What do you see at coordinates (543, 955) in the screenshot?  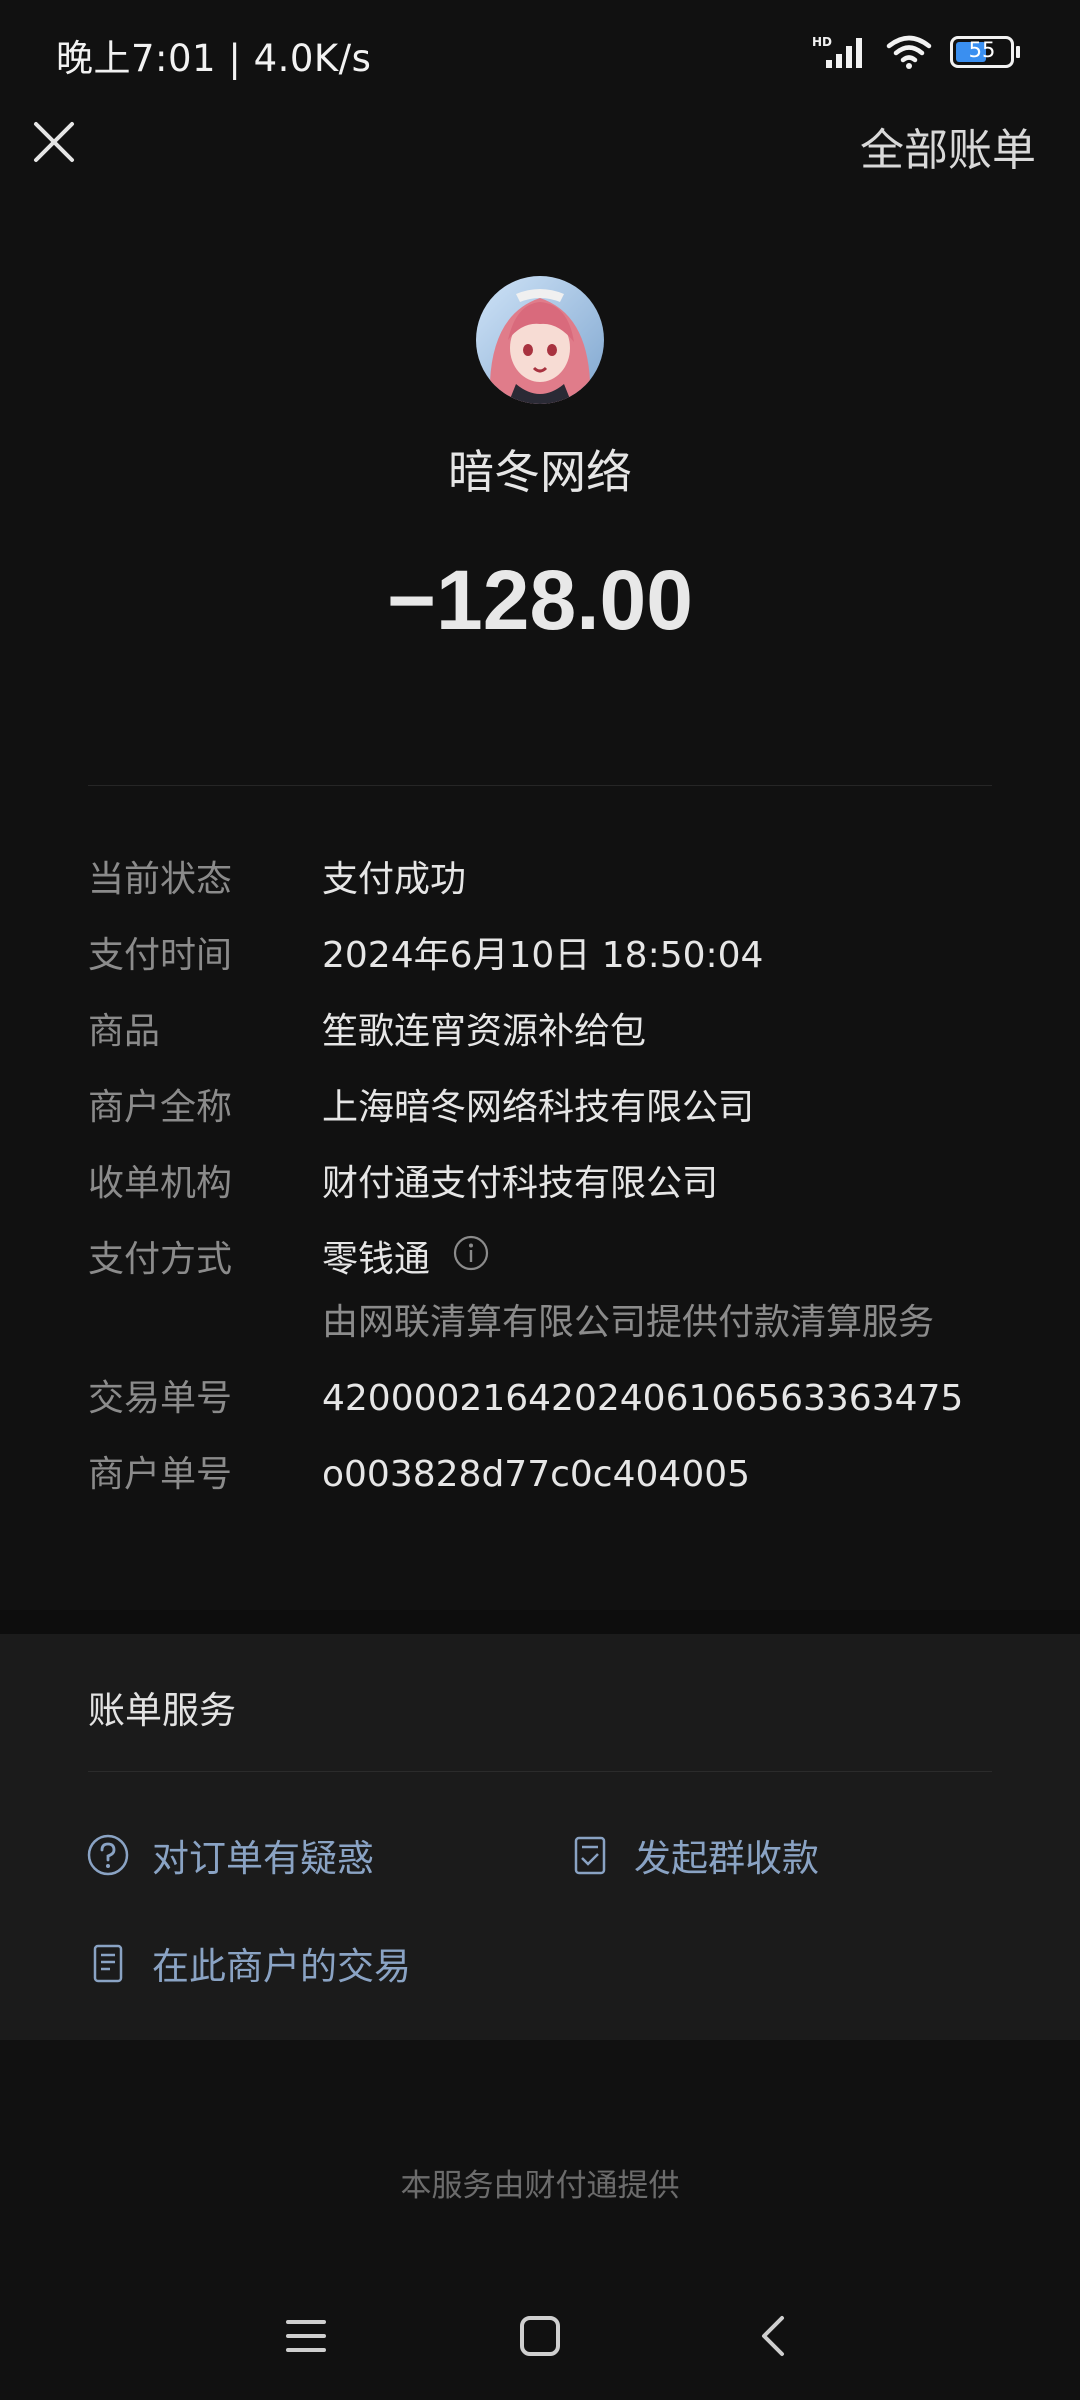 I see `detail-value: 2024年6月10日 18:50:04` at bounding box center [543, 955].